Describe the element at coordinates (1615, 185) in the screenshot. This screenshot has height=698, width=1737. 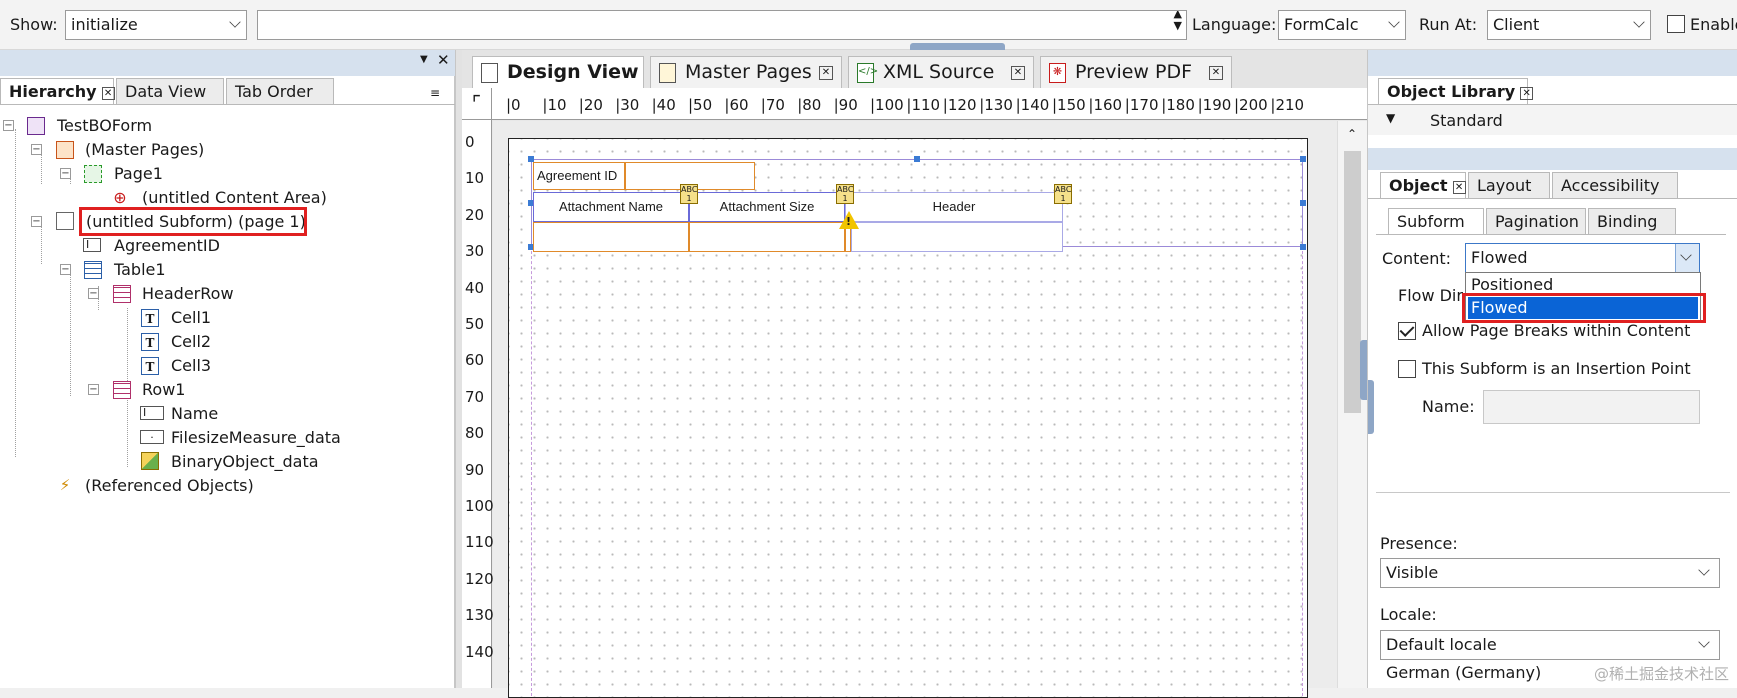
I see `tab-accessibility: Accessibility` at that location.